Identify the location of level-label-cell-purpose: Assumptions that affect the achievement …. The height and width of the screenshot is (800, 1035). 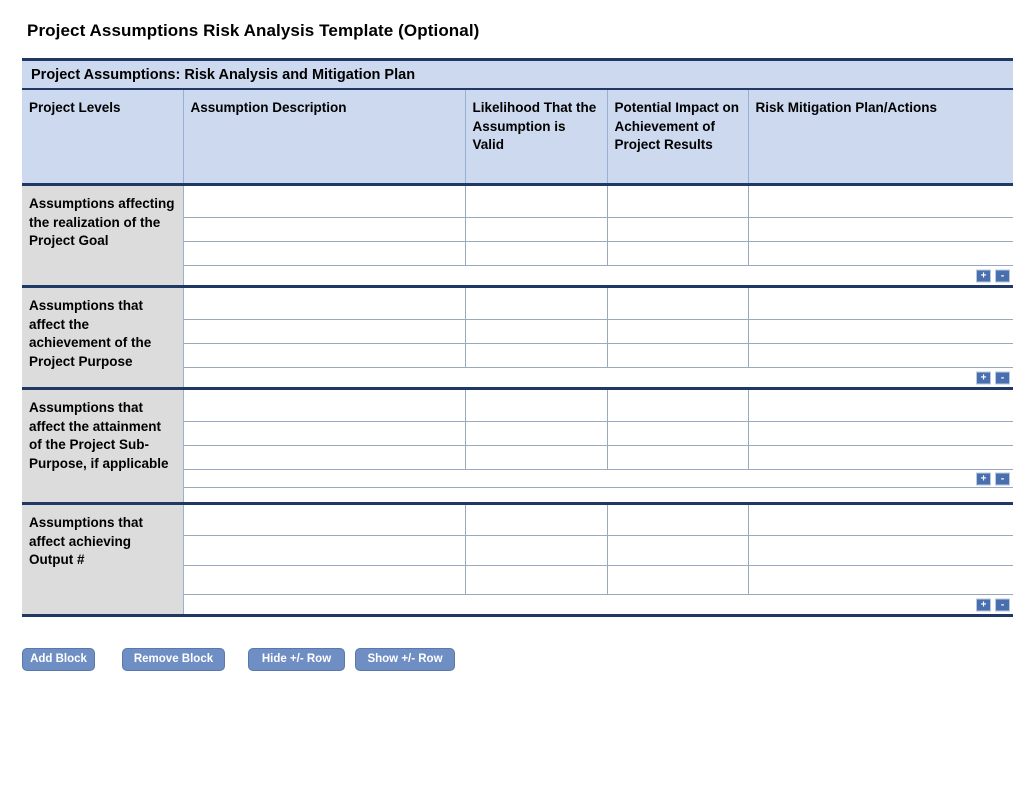
(103, 338).